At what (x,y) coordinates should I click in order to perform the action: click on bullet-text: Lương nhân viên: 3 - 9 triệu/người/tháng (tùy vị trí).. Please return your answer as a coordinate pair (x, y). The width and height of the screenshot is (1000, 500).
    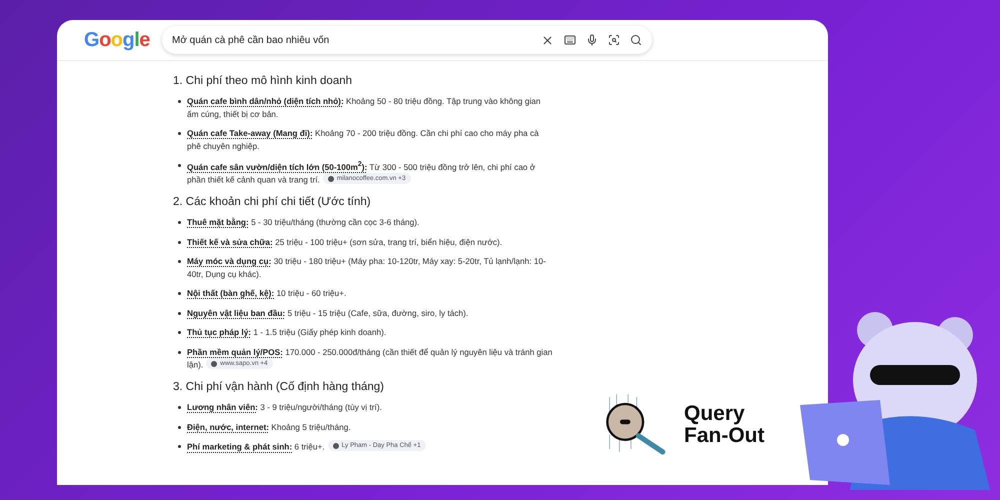
    Looking at the image, I should click on (285, 407).